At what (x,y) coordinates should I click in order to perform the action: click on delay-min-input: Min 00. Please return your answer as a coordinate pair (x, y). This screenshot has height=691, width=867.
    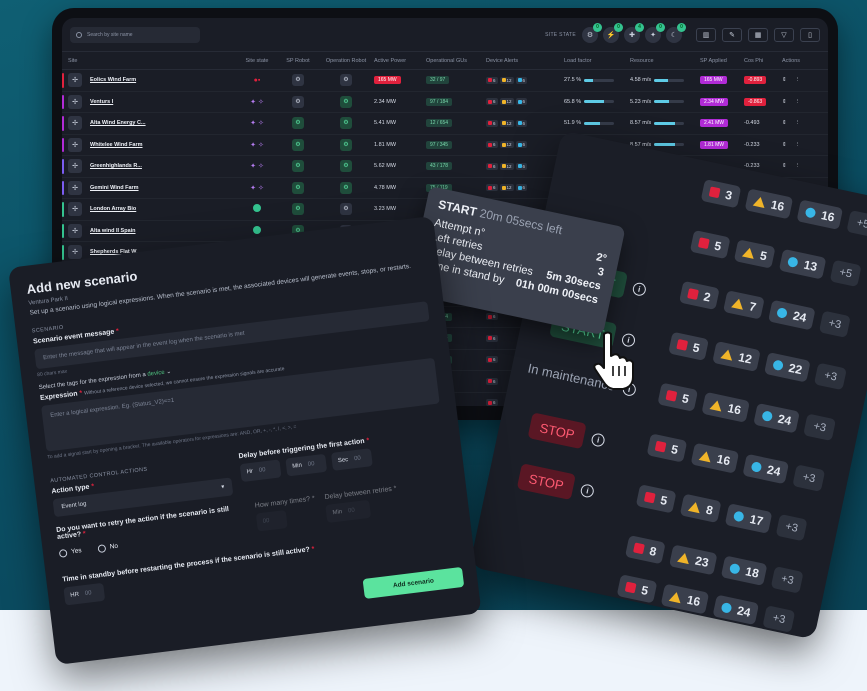
    Looking at the image, I should click on (306, 465).